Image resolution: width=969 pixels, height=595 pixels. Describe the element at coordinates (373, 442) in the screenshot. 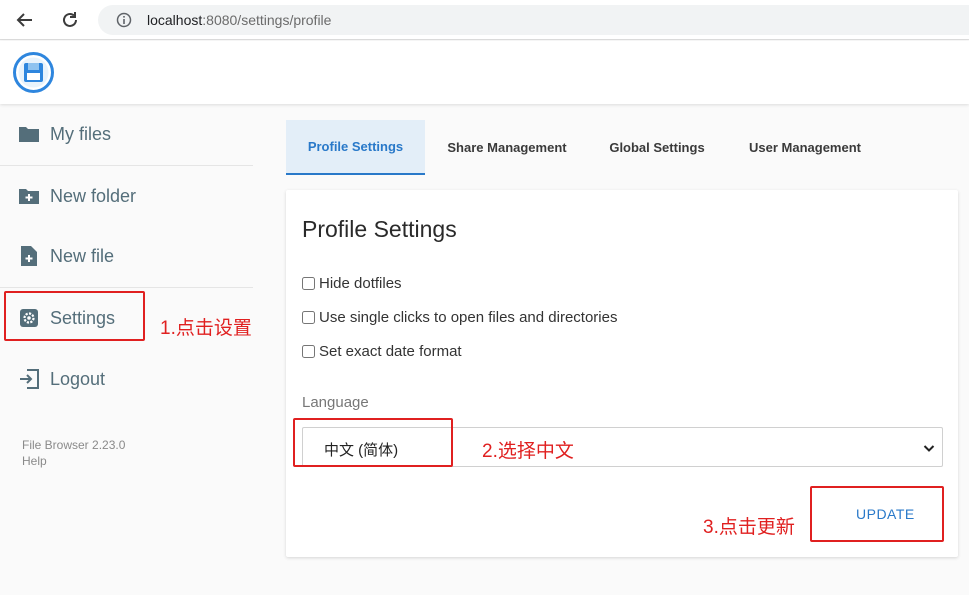

I see `annotation-box-language` at that location.